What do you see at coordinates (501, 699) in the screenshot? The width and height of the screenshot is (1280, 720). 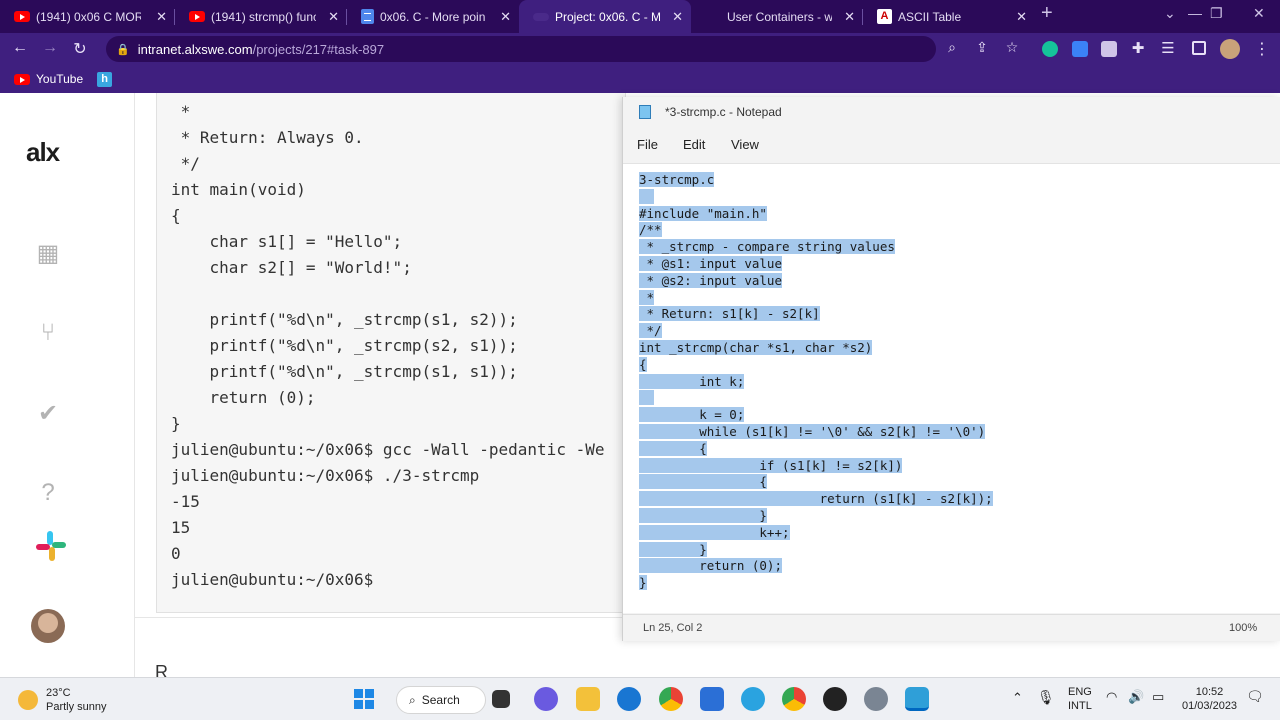 I see `task-view-icon` at bounding box center [501, 699].